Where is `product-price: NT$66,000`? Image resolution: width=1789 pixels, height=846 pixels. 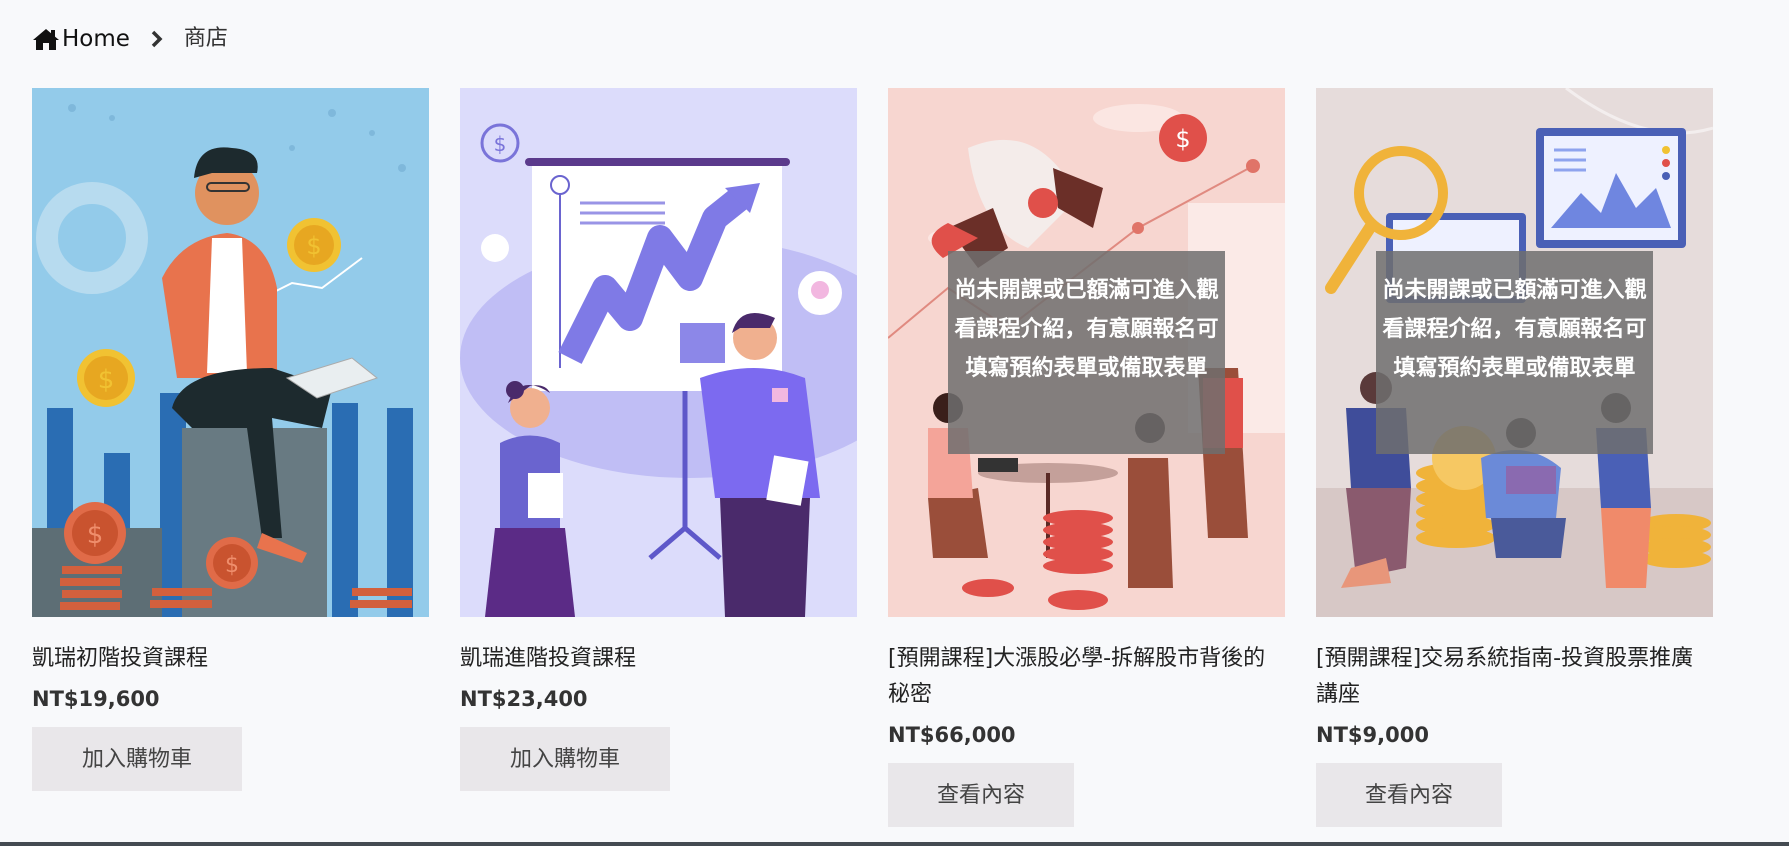 product-price: NT$66,000 is located at coordinates (952, 735).